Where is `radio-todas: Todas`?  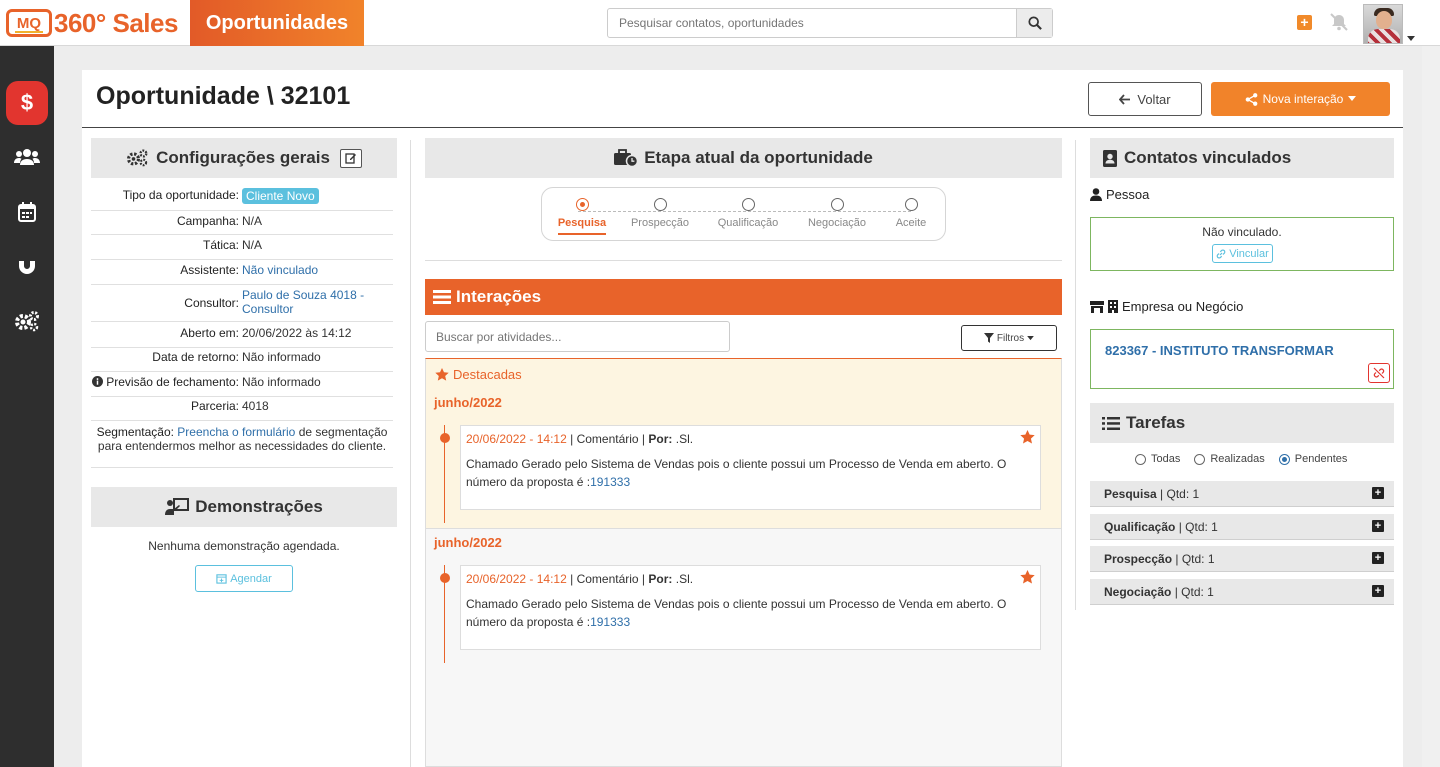
radio-todas: Todas is located at coordinates (1157, 459).